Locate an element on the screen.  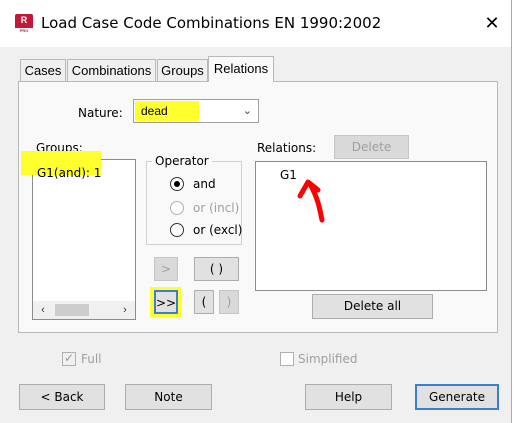
groups-scrollbar: ‹ › is located at coordinates (84, 310).